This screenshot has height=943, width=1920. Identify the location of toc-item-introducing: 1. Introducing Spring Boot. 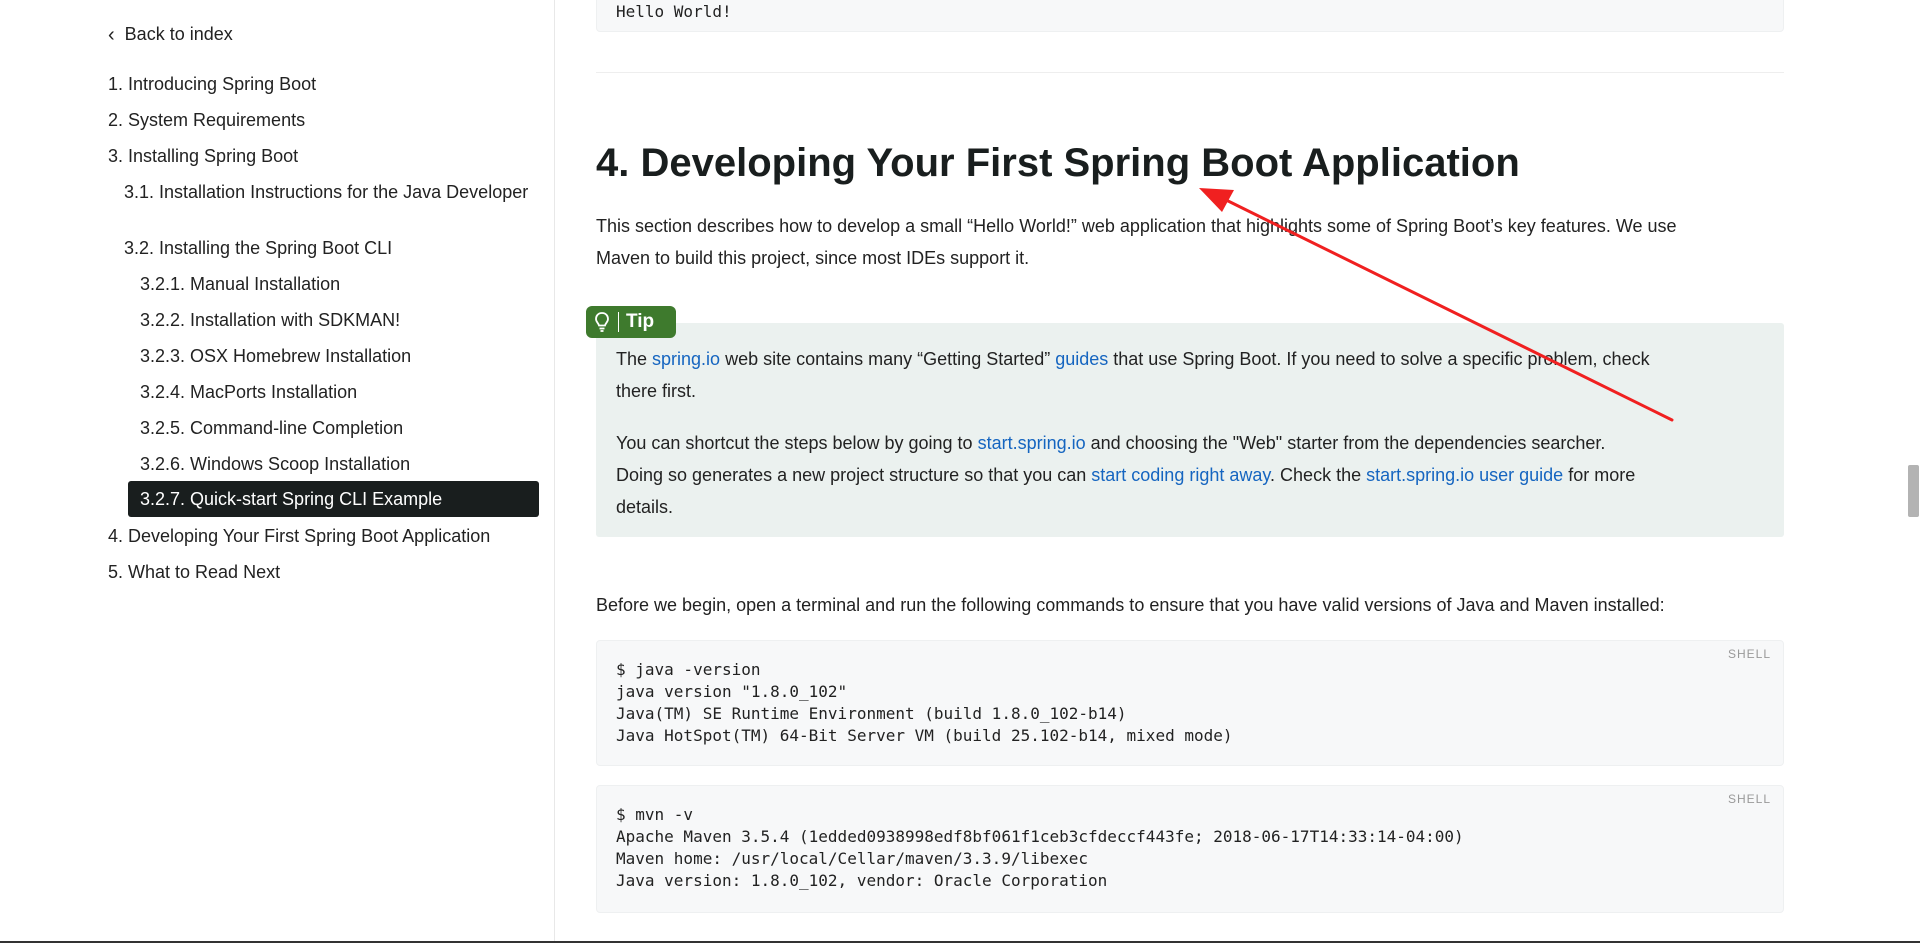
(212, 84).